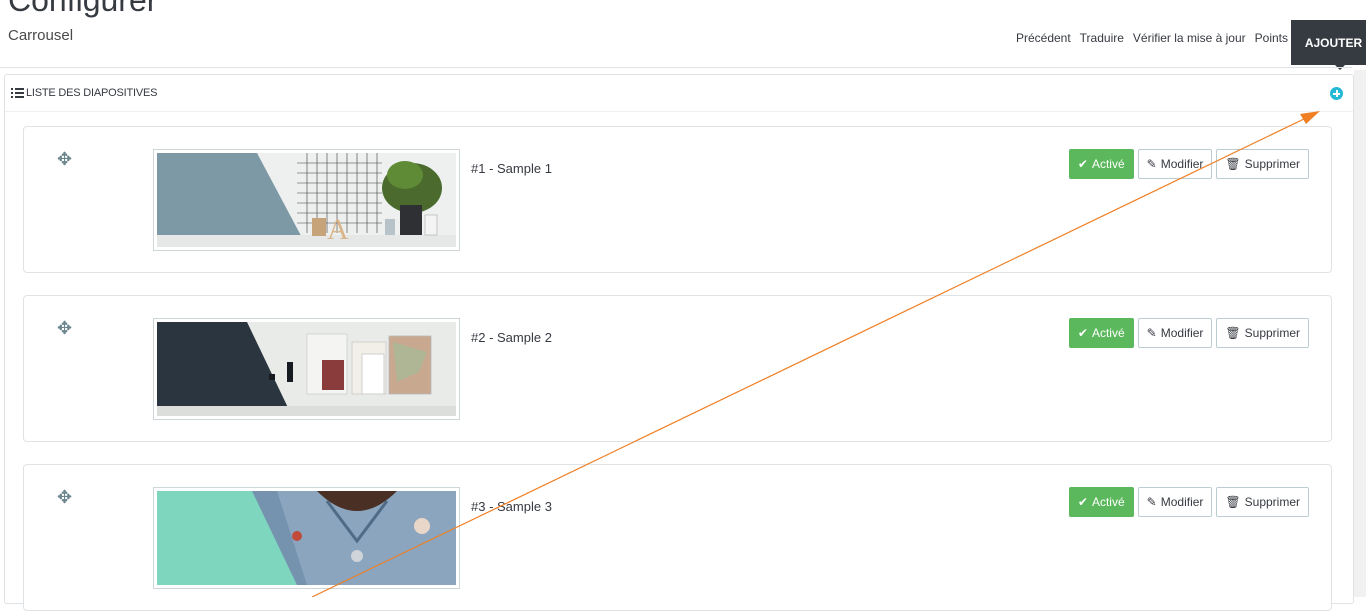  Describe the element at coordinates (676, 67) in the screenshot. I see `header-divider` at that location.